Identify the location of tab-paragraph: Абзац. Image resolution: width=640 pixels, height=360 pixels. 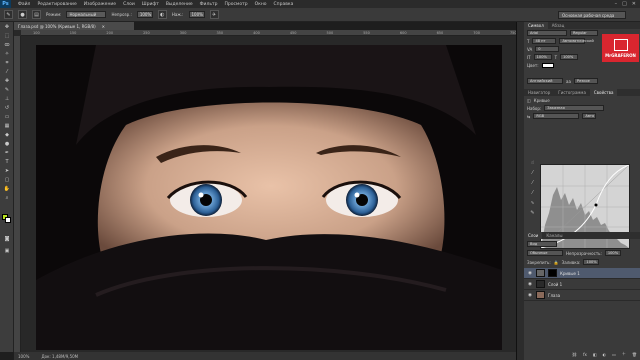
(558, 25).